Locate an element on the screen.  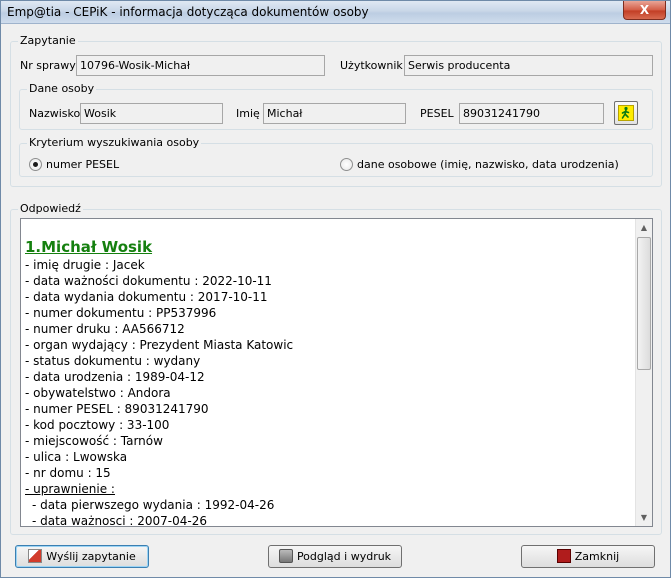
response-line: - numer dokumentu : PP537996 is located at coordinates (121, 313).